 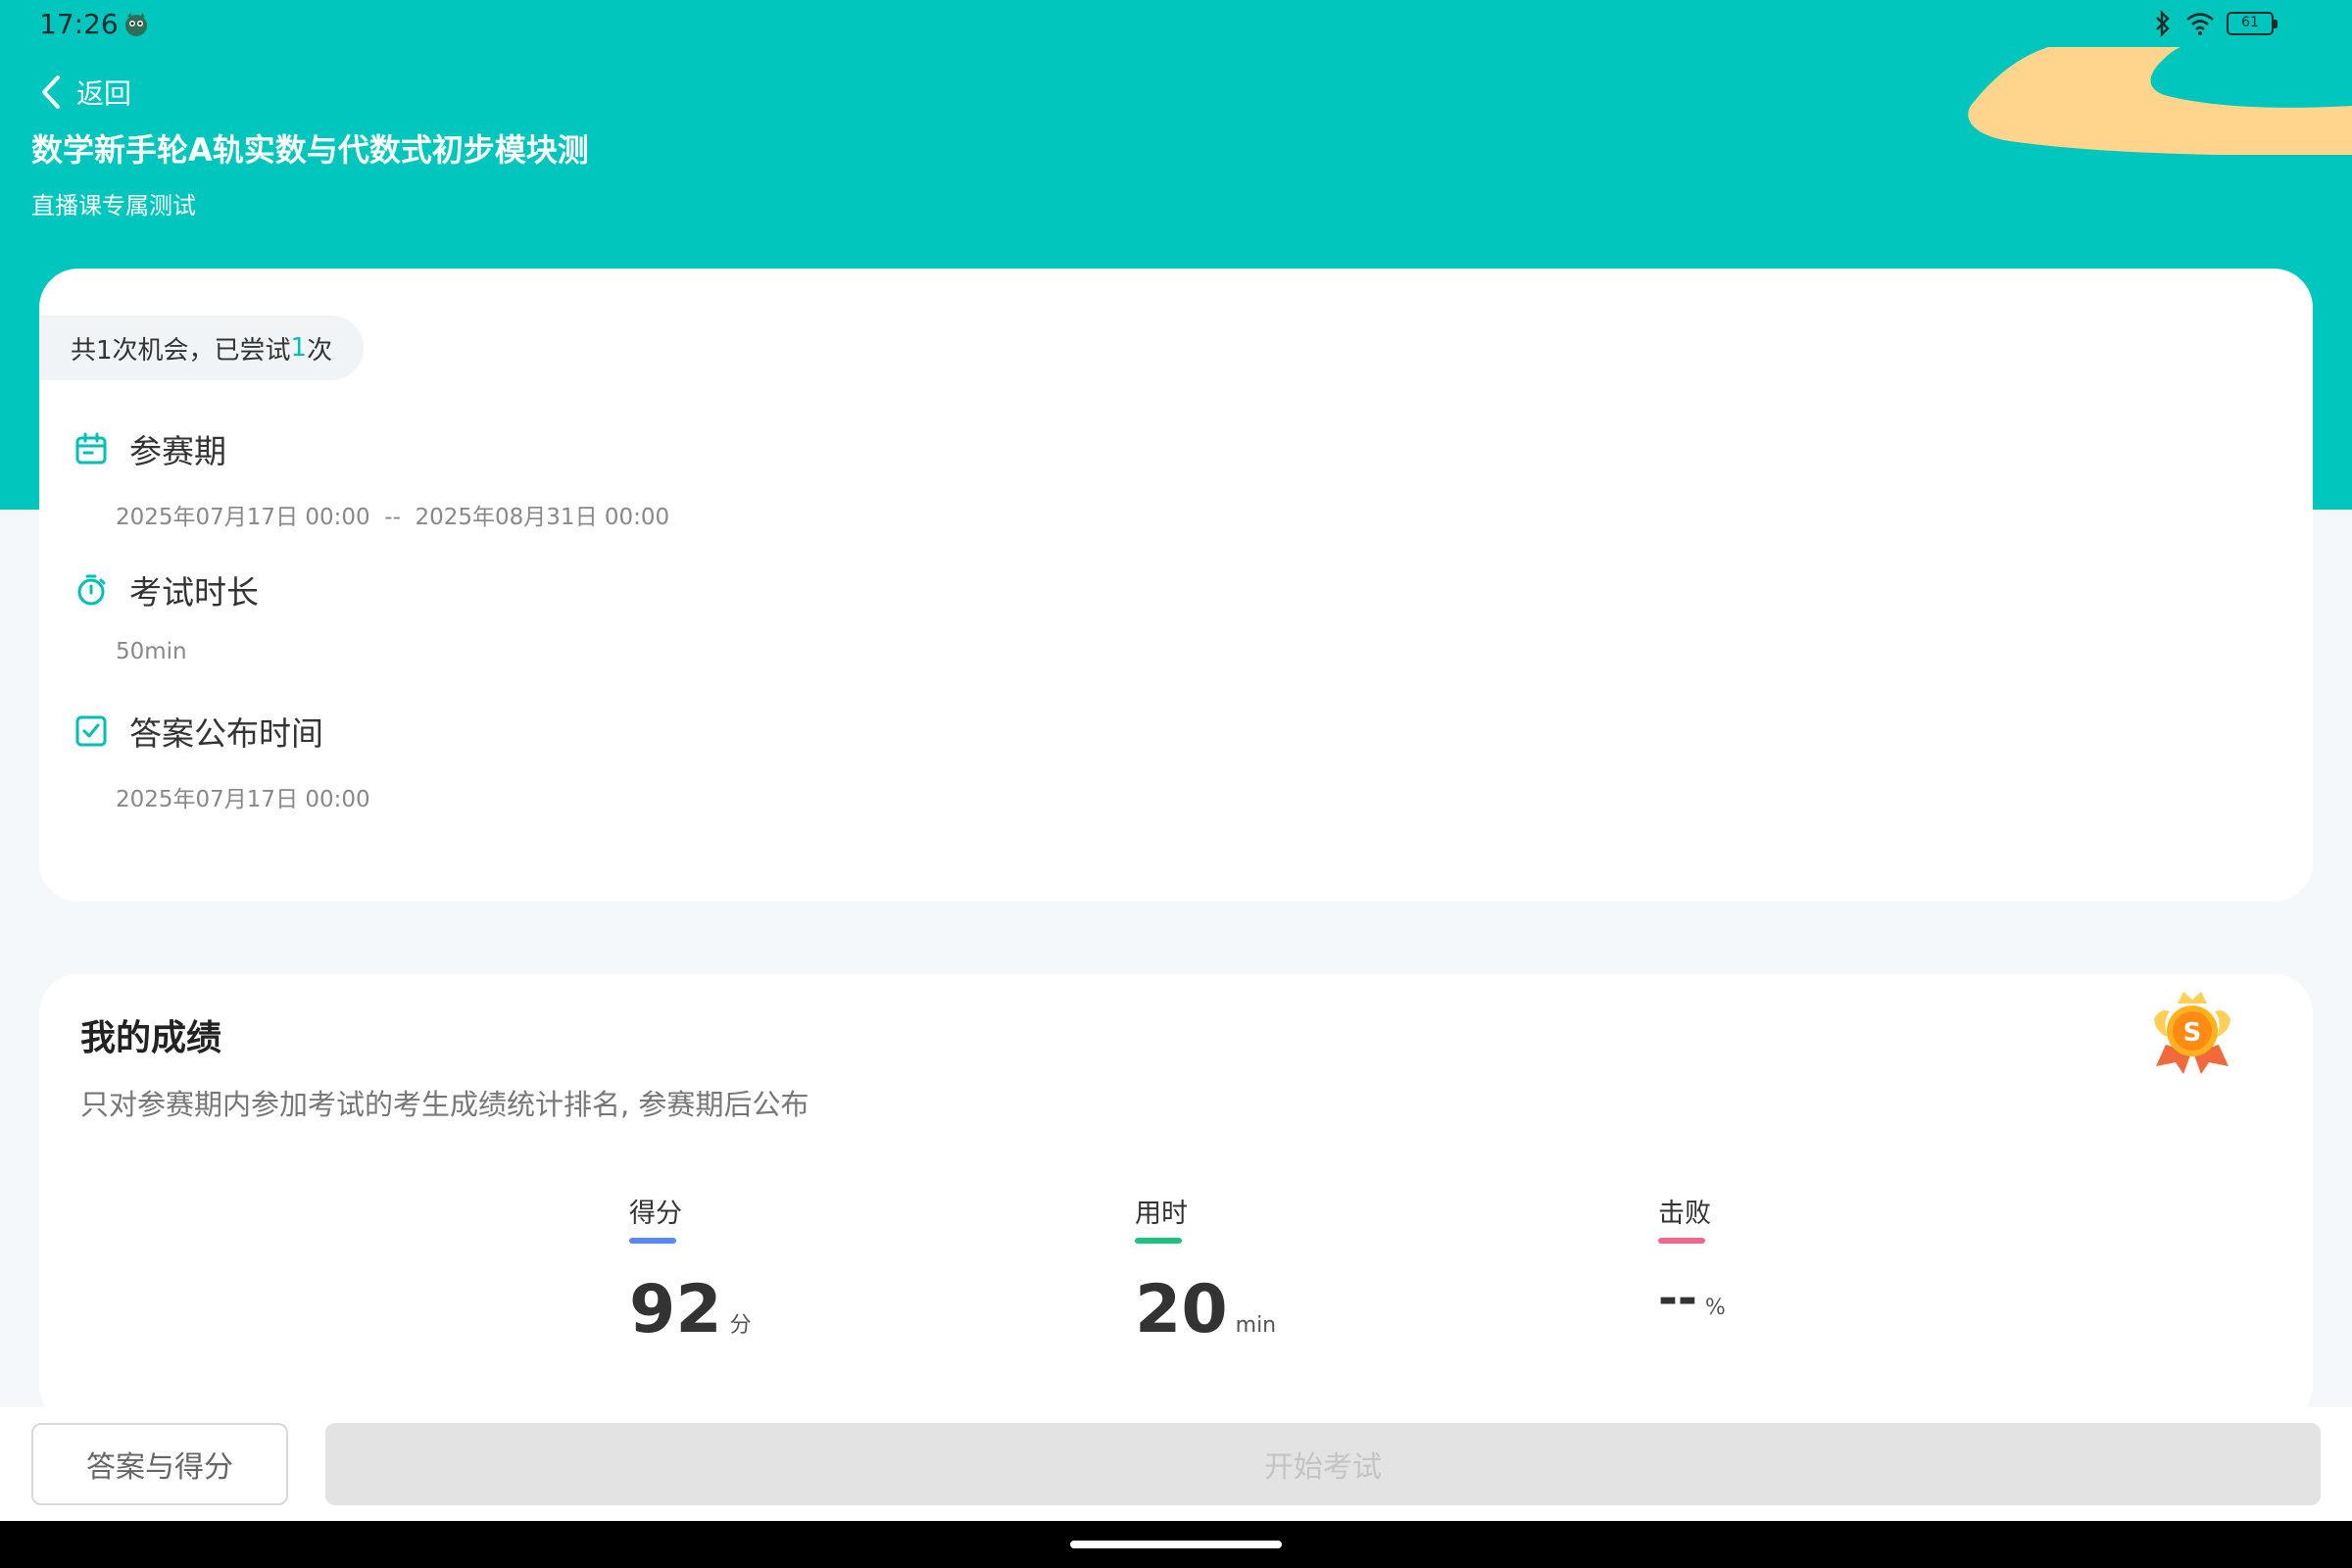 I want to click on calendar-icon, so click(x=91, y=448).